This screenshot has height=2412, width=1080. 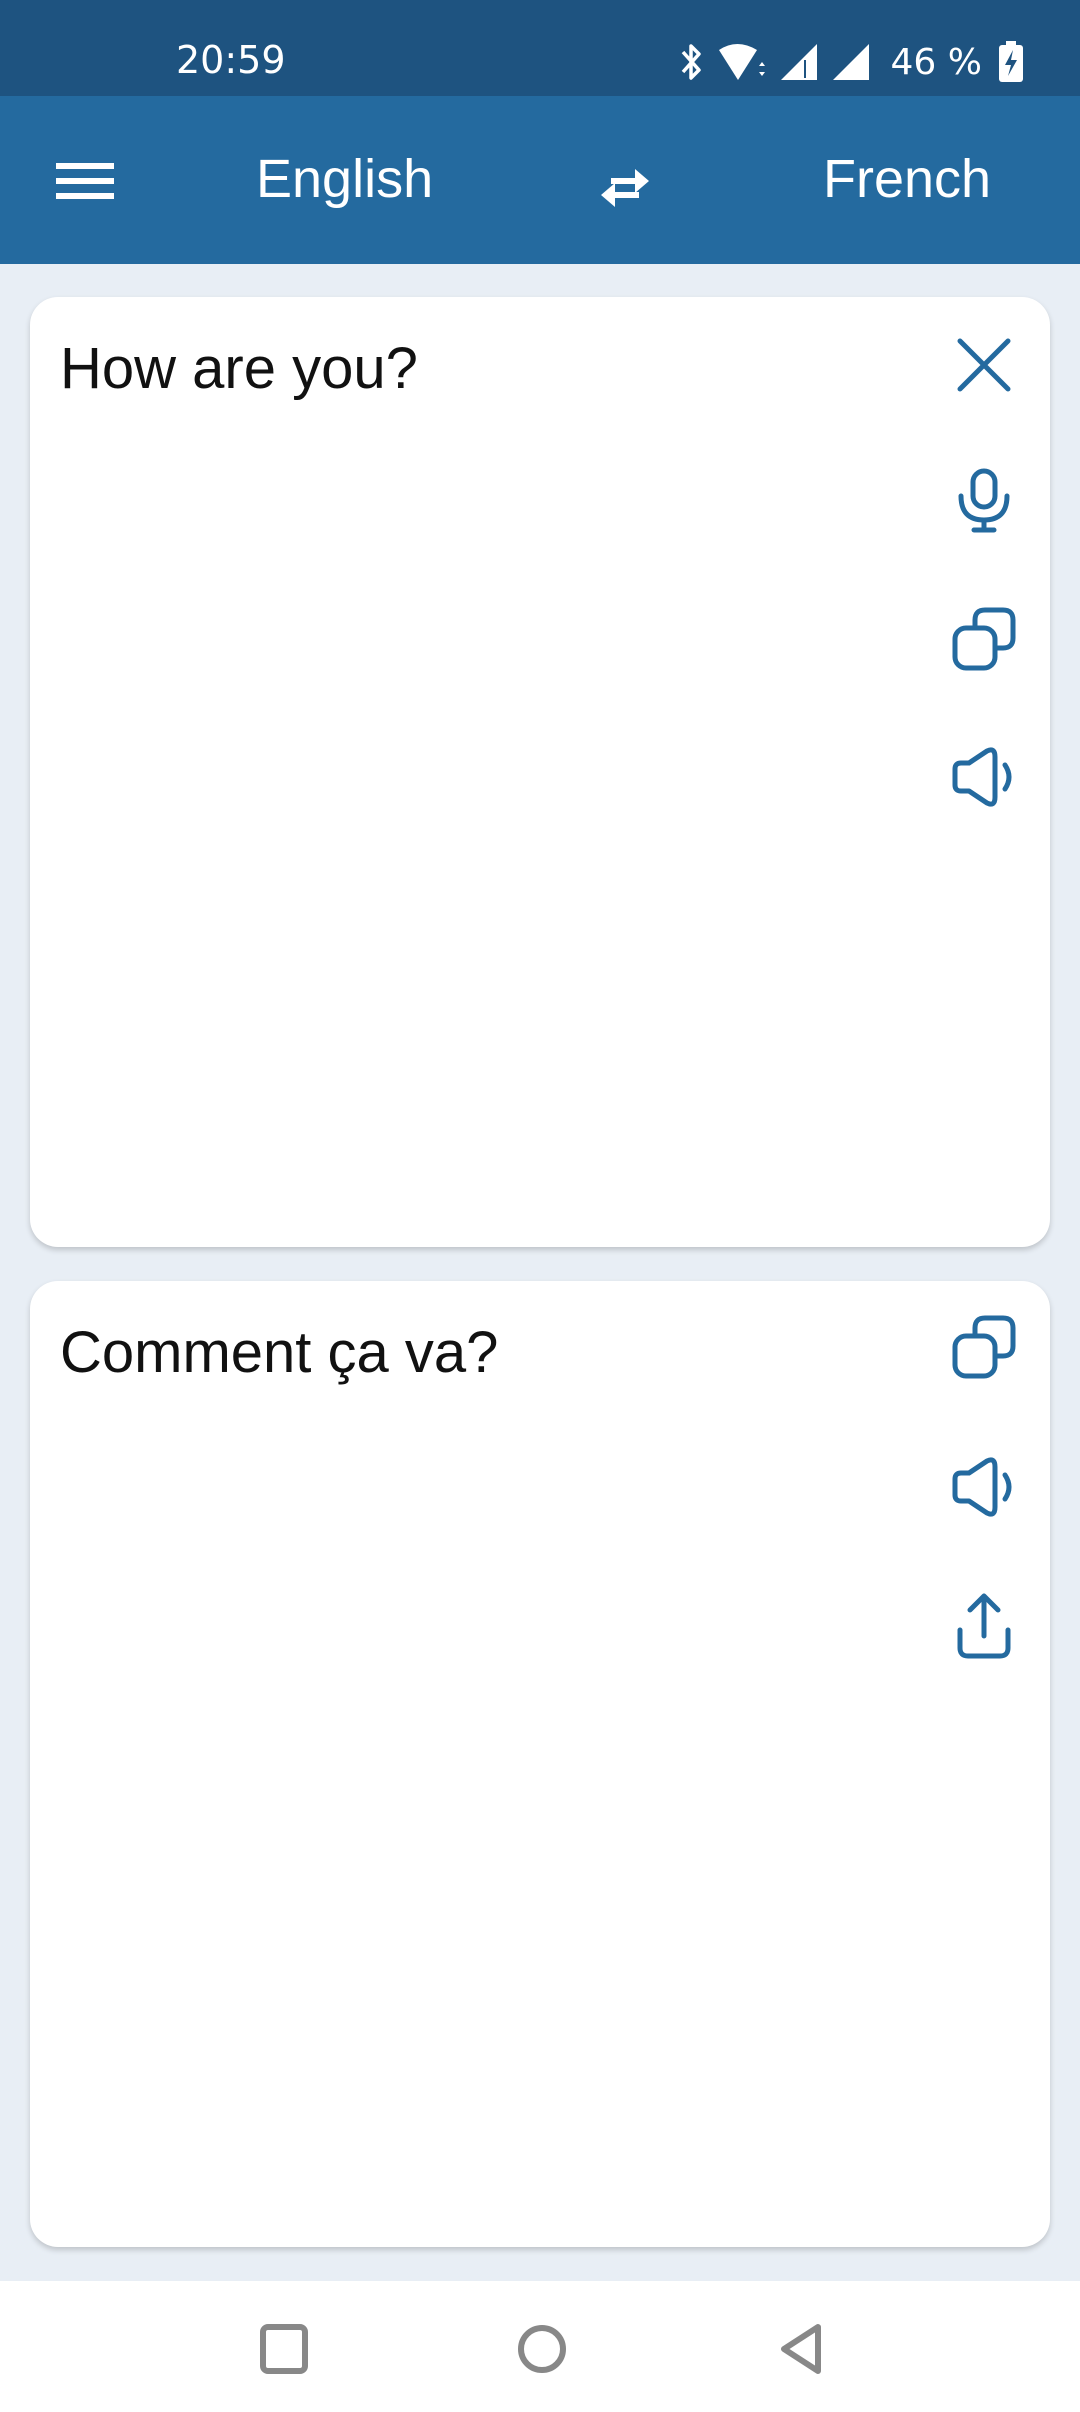 I want to click on recents-icon, so click(x=284, y=2349).